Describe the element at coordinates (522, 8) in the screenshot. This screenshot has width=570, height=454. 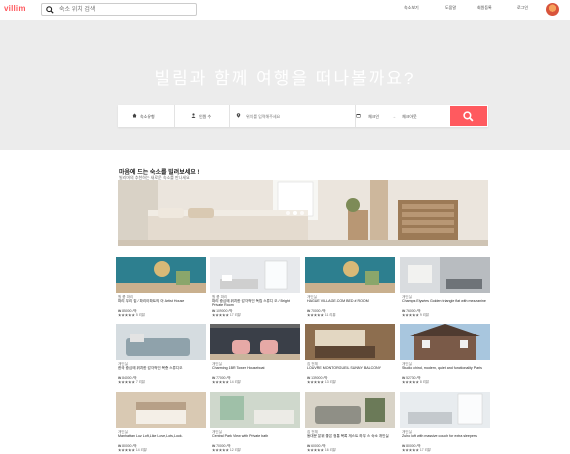
I see `nav-link-login: 로그인` at that location.